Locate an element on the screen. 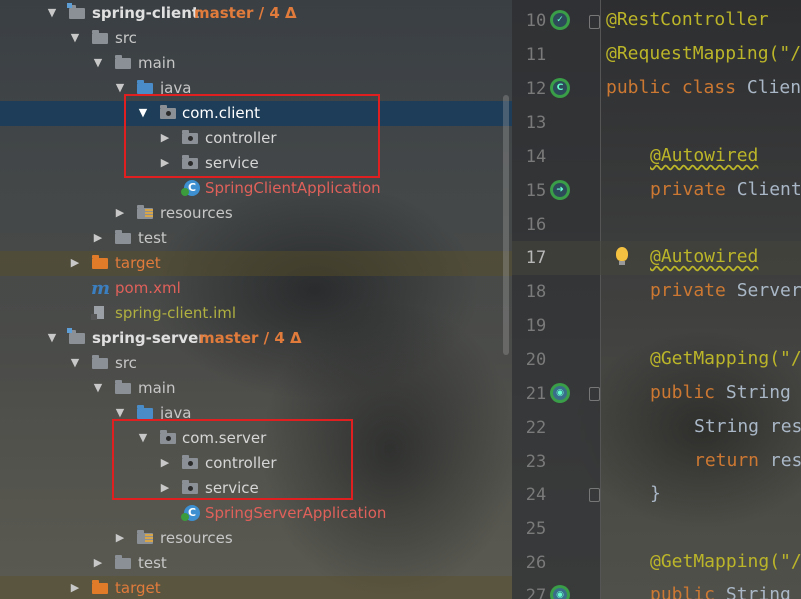  code-line: 14 @Autowired is located at coordinates (656, 157).